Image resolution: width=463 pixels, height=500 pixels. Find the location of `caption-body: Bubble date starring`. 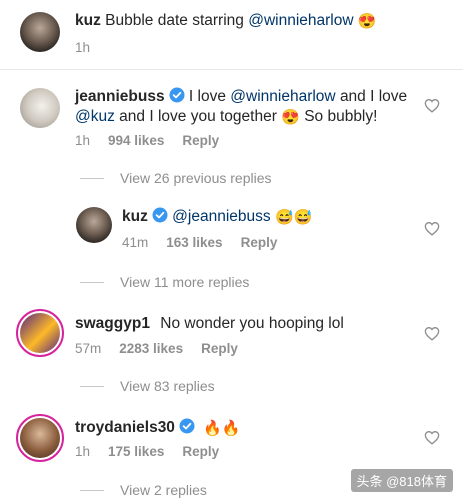

caption-body: Bubble date starring is located at coordinates (174, 20).